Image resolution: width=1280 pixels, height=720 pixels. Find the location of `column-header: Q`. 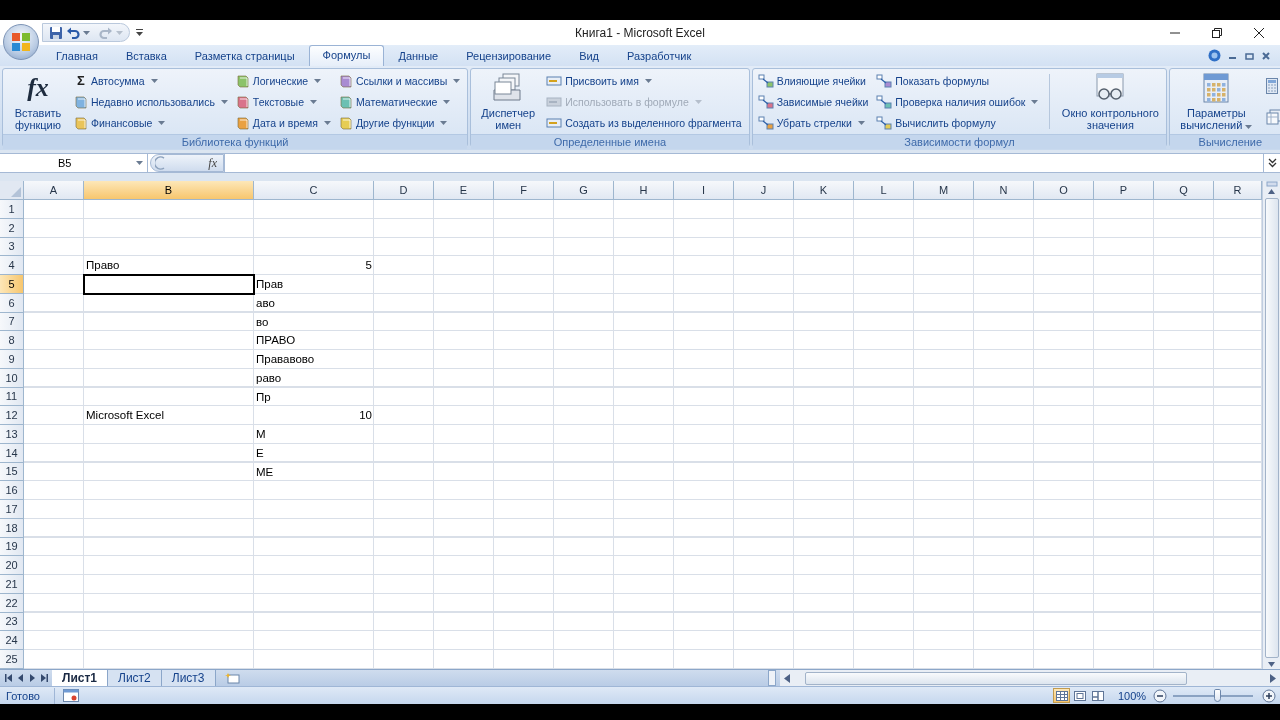

column-header: Q is located at coordinates (1184, 190).